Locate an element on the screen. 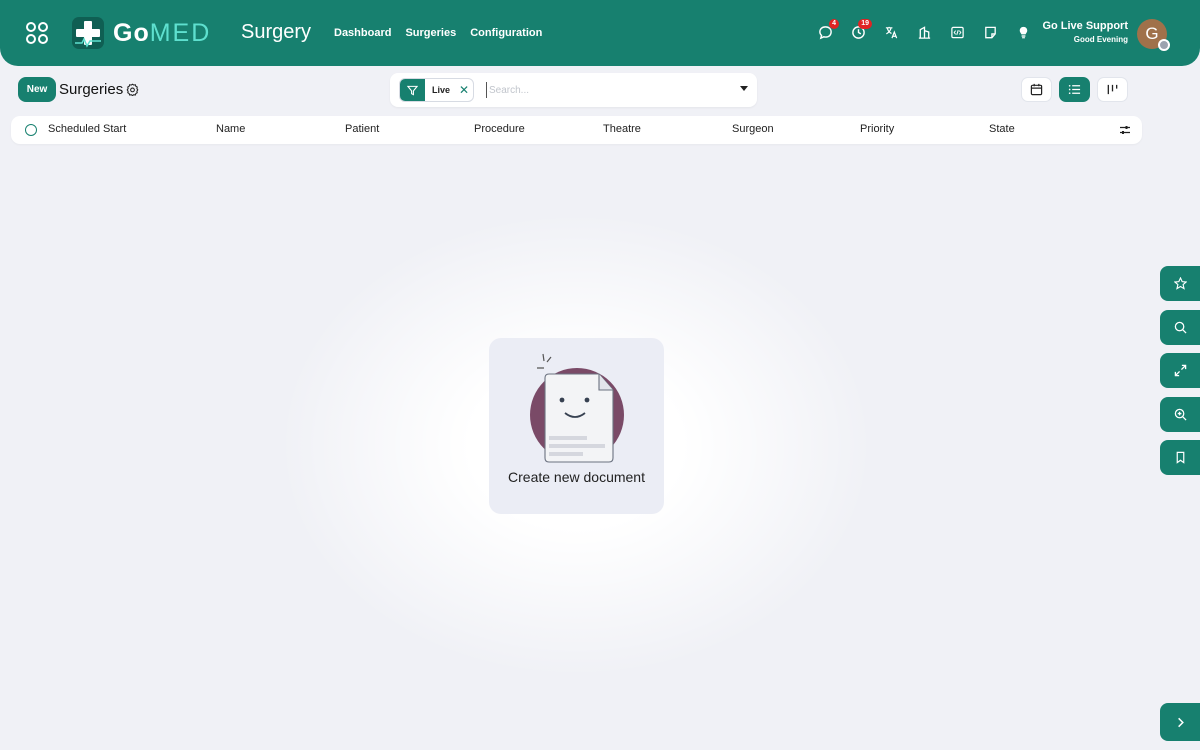 The width and height of the screenshot is (1200, 750). company-button is located at coordinates (924, 32).